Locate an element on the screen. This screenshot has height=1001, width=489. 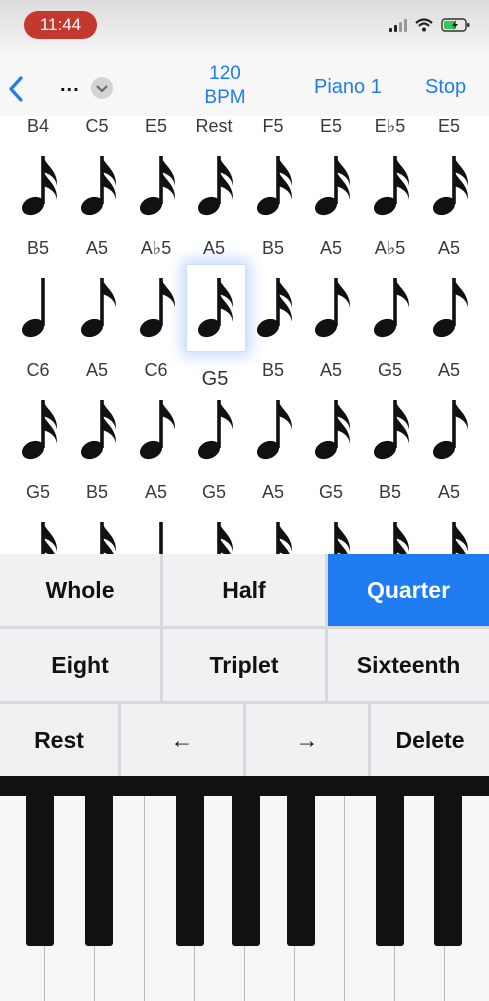
cursor-left-button: ← is located at coordinates (182, 740).